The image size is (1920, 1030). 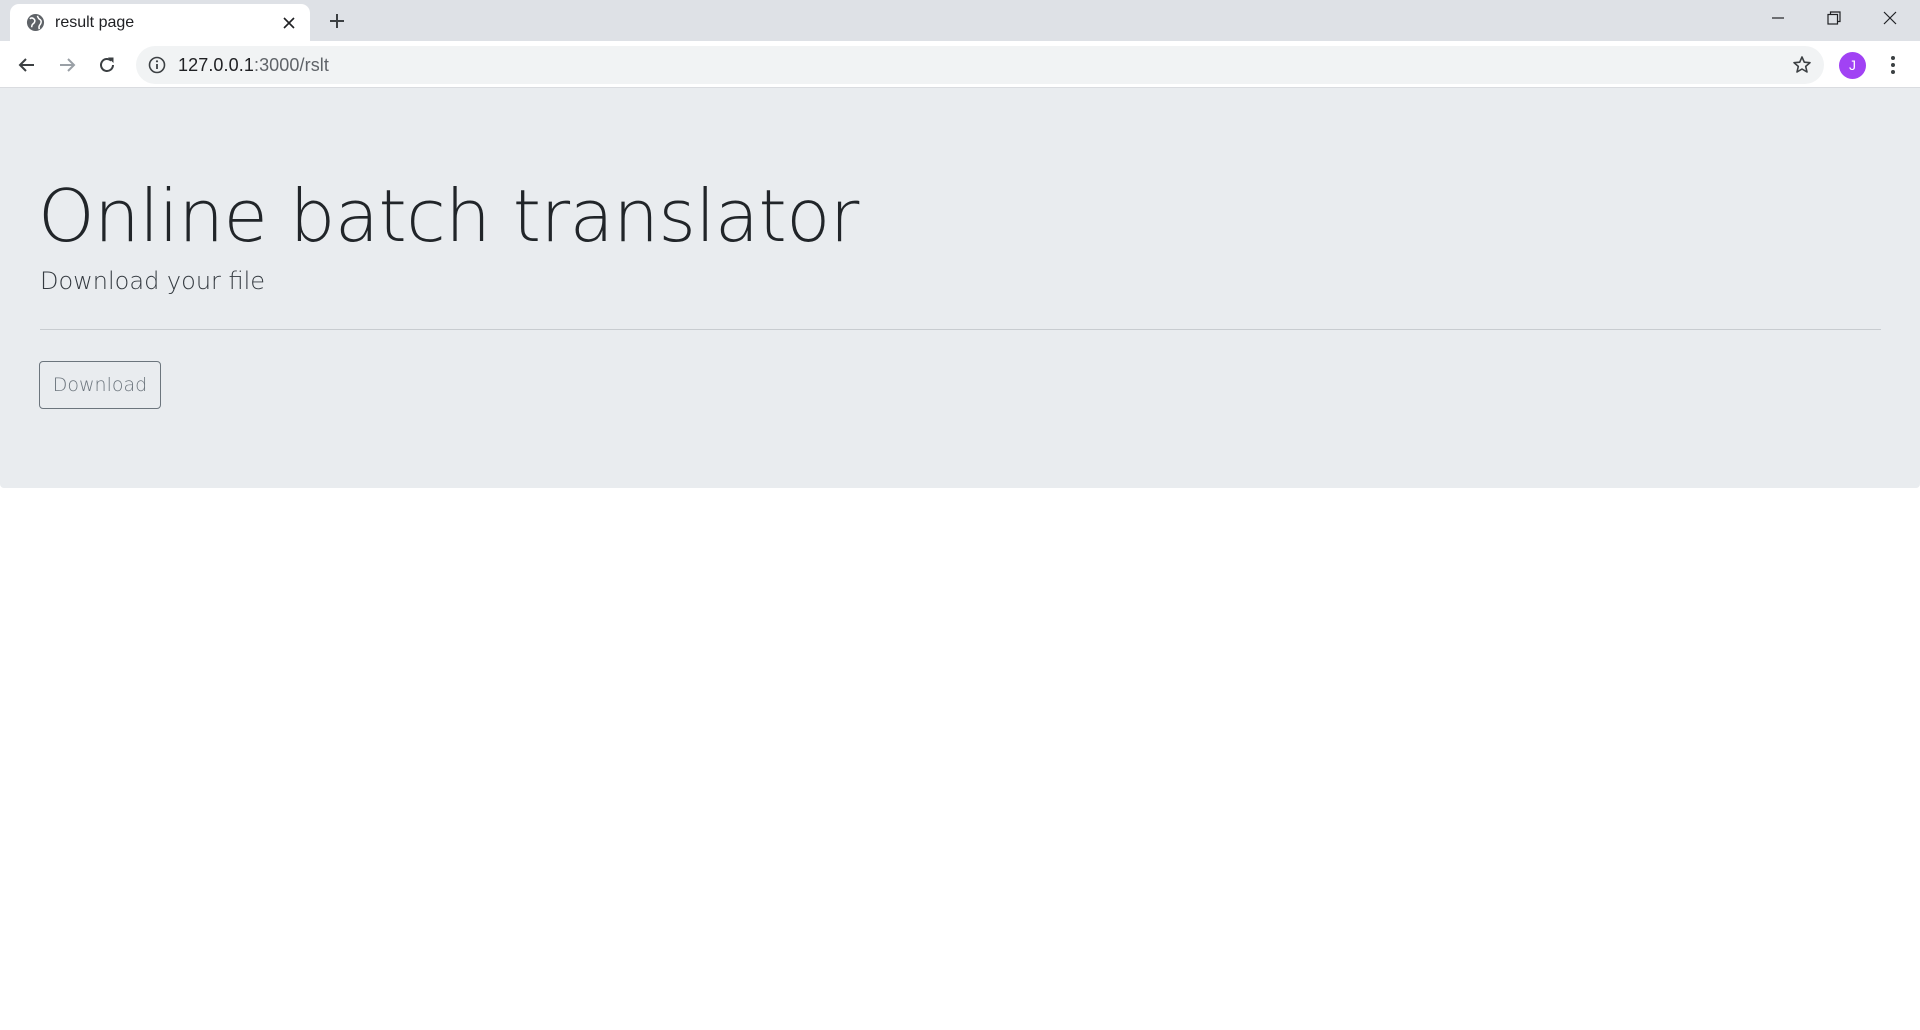 What do you see at coordinates (67, 65) in the screenshot?
I see `forward-arrow-icon` at bounding box center [67, 65].